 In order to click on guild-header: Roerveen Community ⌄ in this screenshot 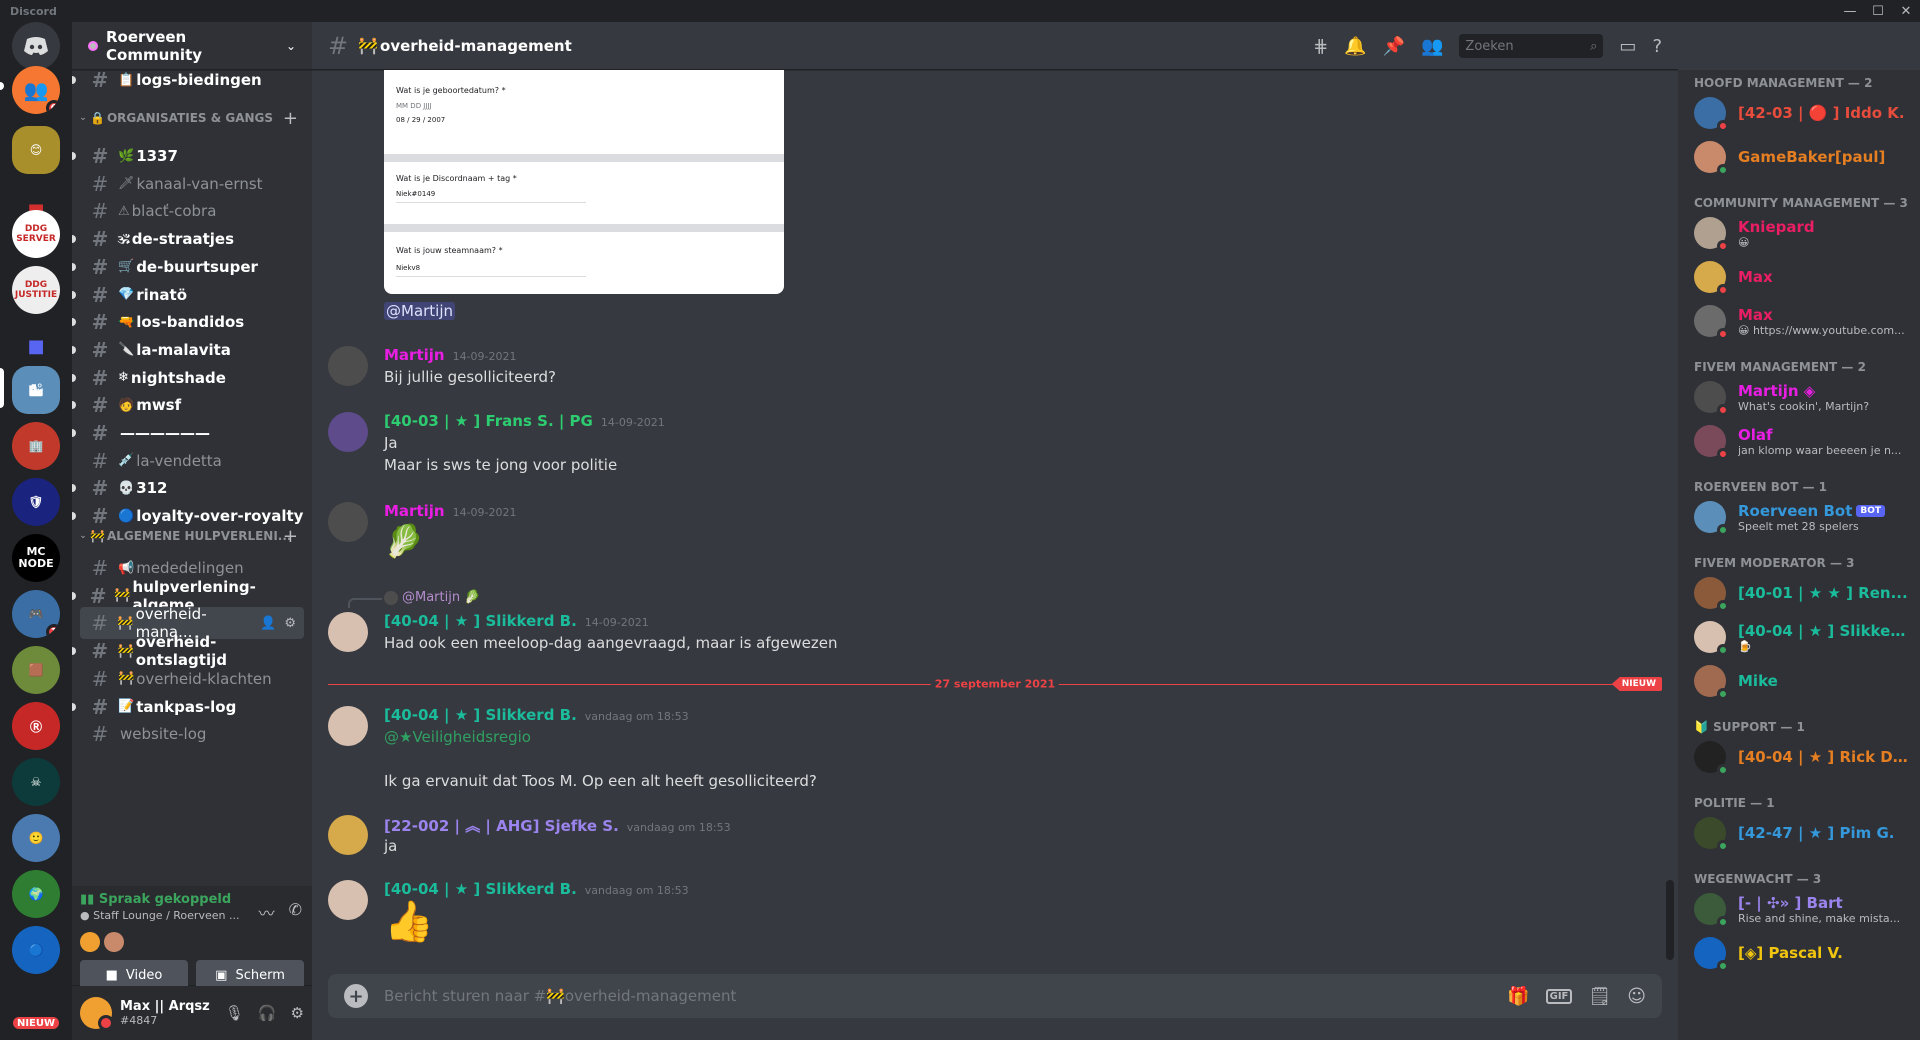, I will do `click(192, 46)`.